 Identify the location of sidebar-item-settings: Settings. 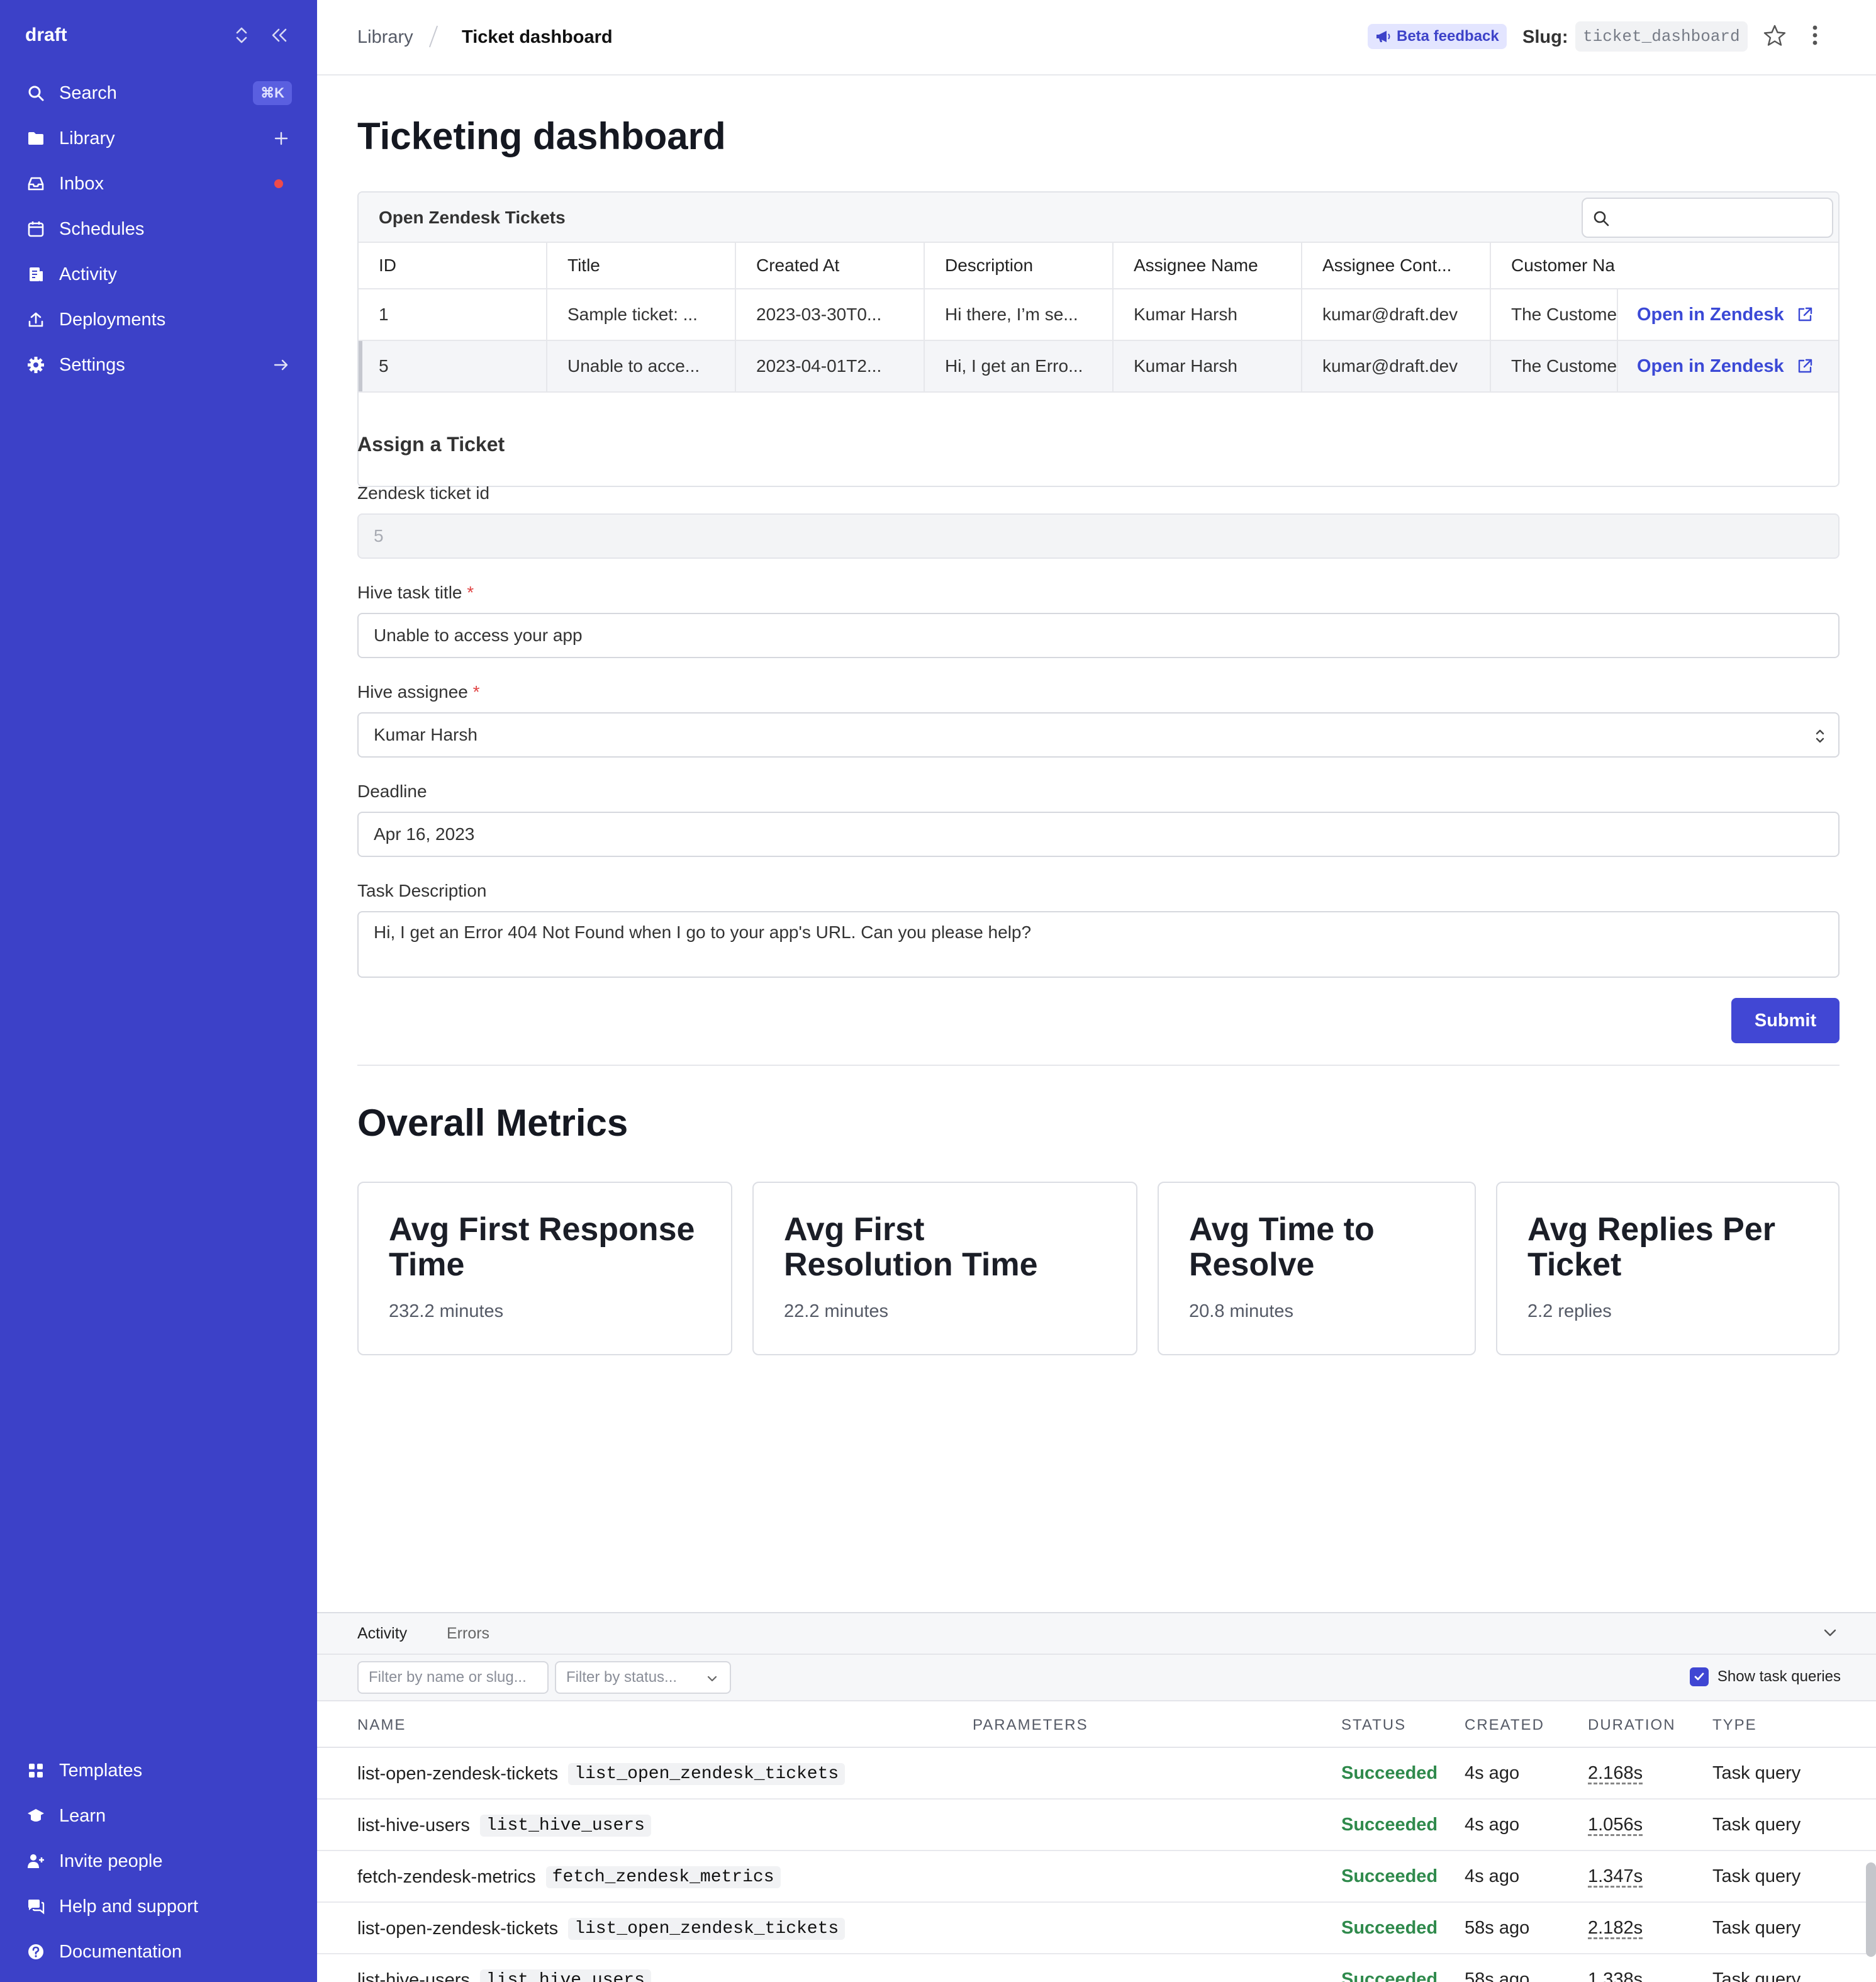
(158, 365).